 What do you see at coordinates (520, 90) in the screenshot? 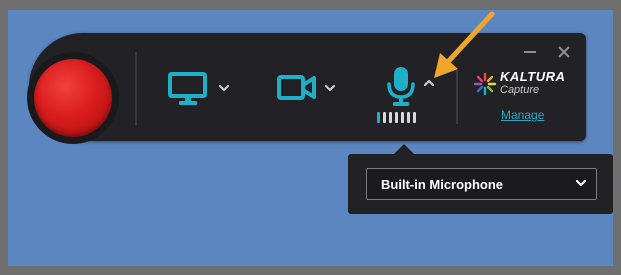
I see `brand-subtitle: Capture` at bounding box center [520, 90].